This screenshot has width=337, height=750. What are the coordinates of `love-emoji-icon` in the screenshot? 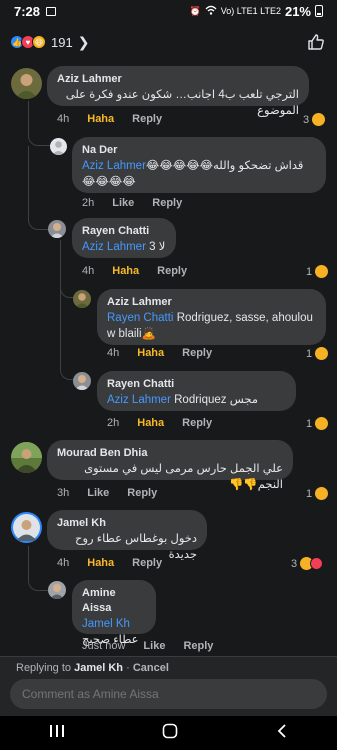 It's located at (317, 563).